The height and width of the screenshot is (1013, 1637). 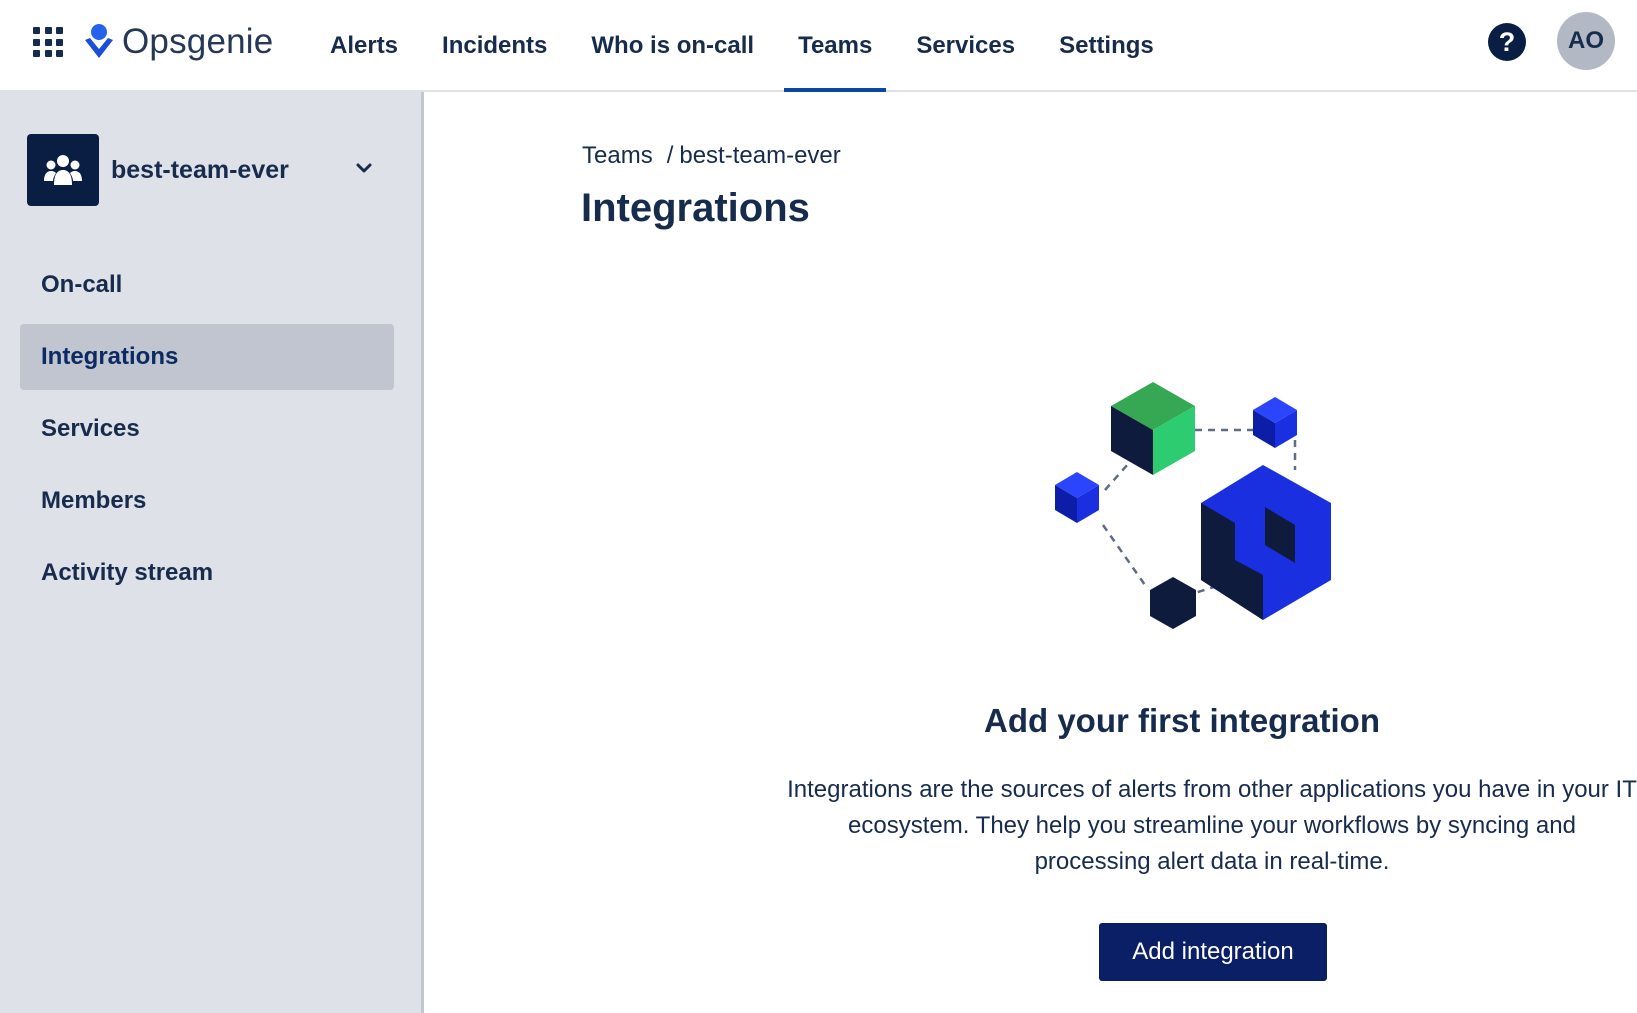 I want to click on sidebar-item-services: Services, so click(x=207, y=429).